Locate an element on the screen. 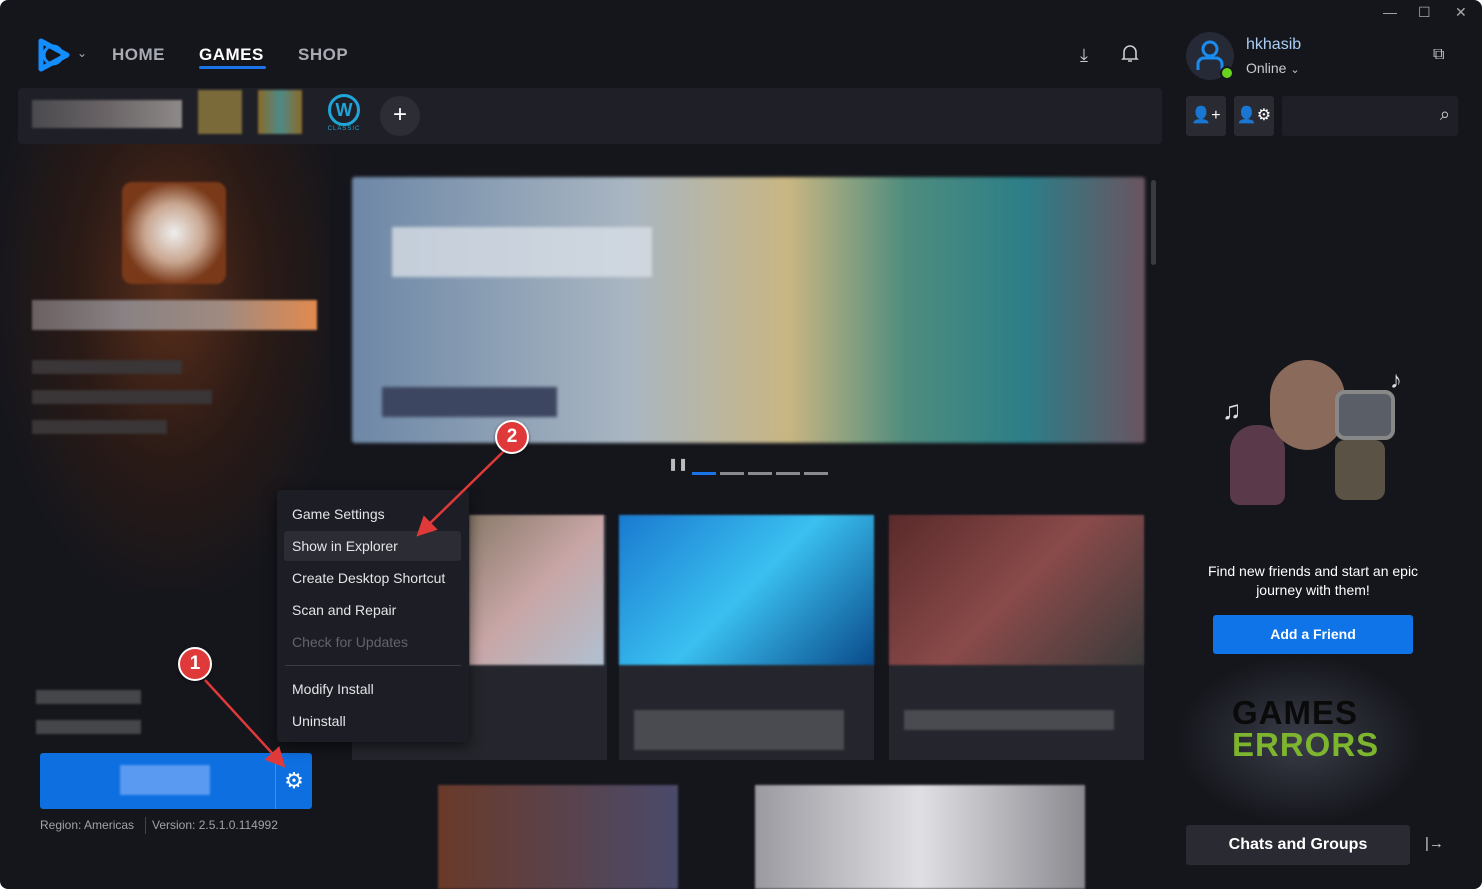 The width and height of the screenshot is (1482, 889). chevron-down-icon: ⌄ is located at coordinates (1295, 70).